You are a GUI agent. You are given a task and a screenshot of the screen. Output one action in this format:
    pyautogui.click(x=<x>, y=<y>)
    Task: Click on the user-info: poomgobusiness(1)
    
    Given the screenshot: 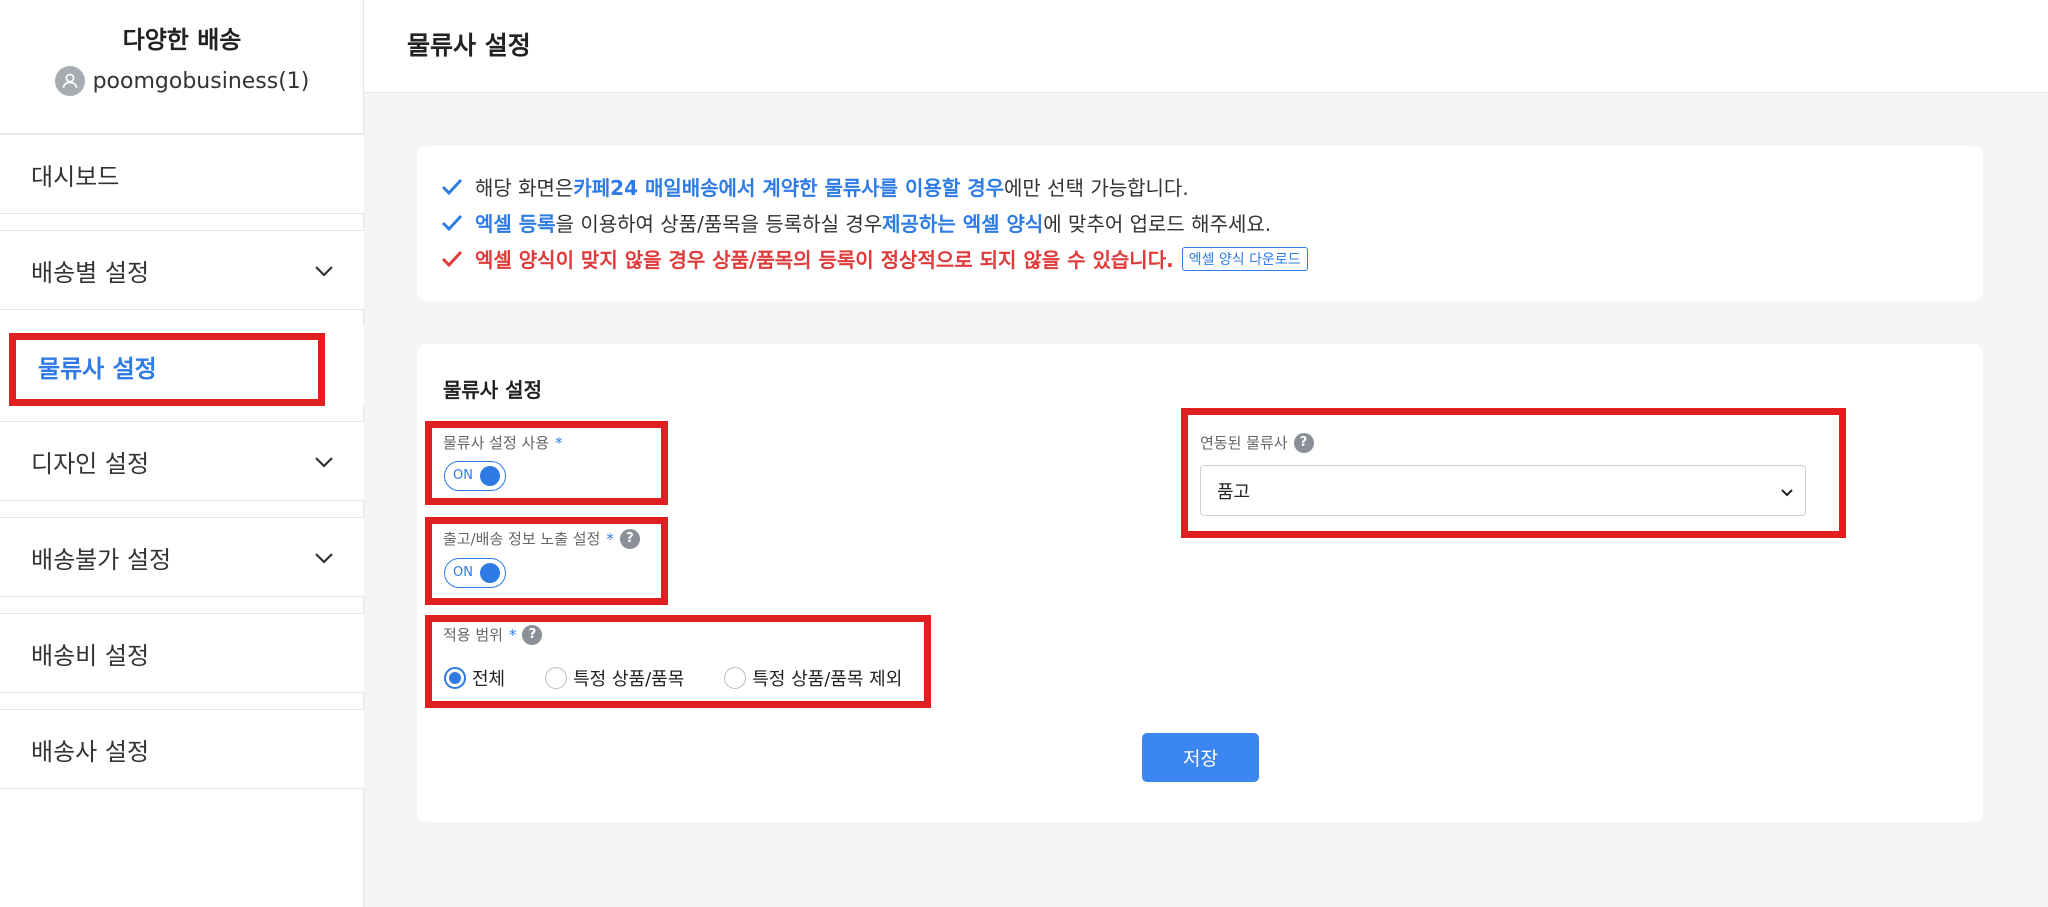 What is the action you would take?
    pyautogui.click(x=182, y=81)
    